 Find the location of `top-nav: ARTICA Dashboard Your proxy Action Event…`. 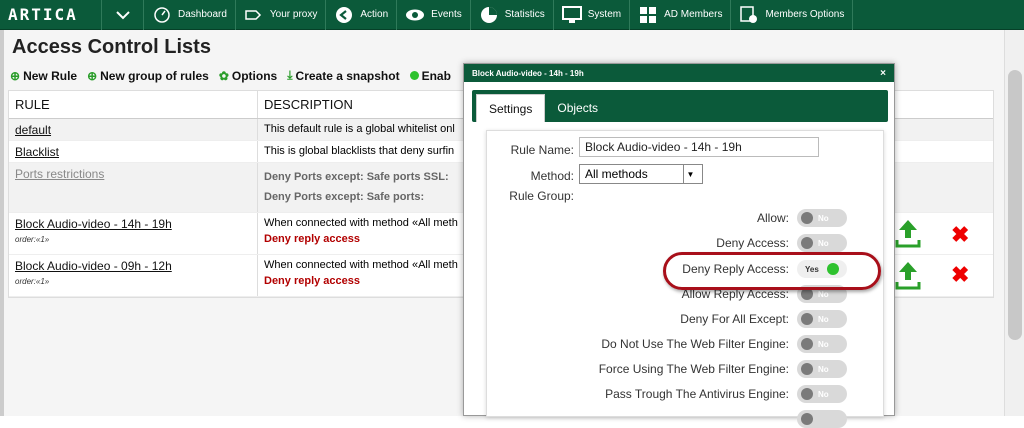

top-nav: ARTICA Dashboard Your proxy Action Event… is located at coordinates (512, 15).